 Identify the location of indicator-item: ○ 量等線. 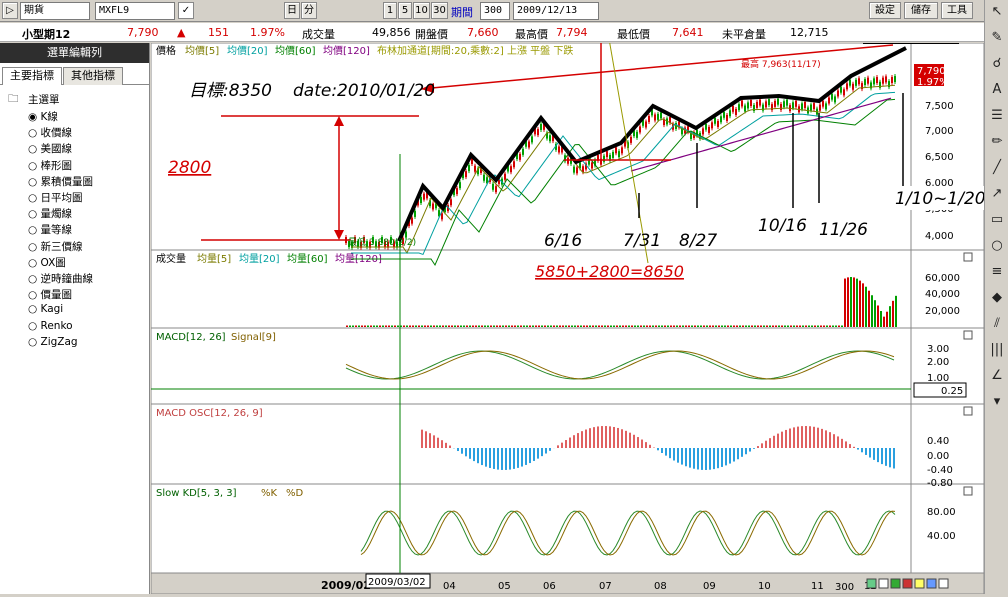
(50, 229).